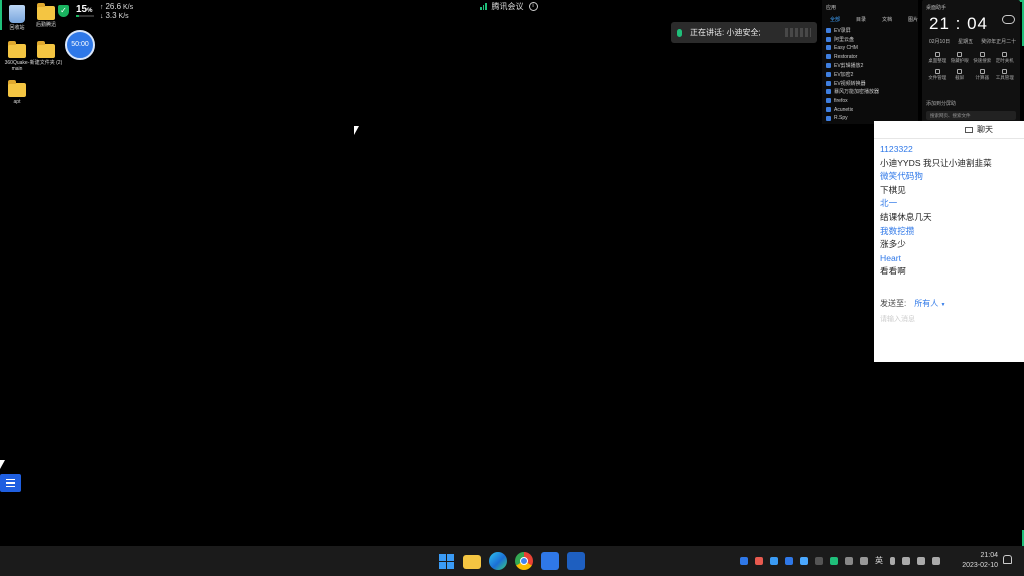 This screenshot has height=576, width=1024. Describe the element at coordinates (446, 561) in the screenshot. I see `windows-start-icon` at that location.